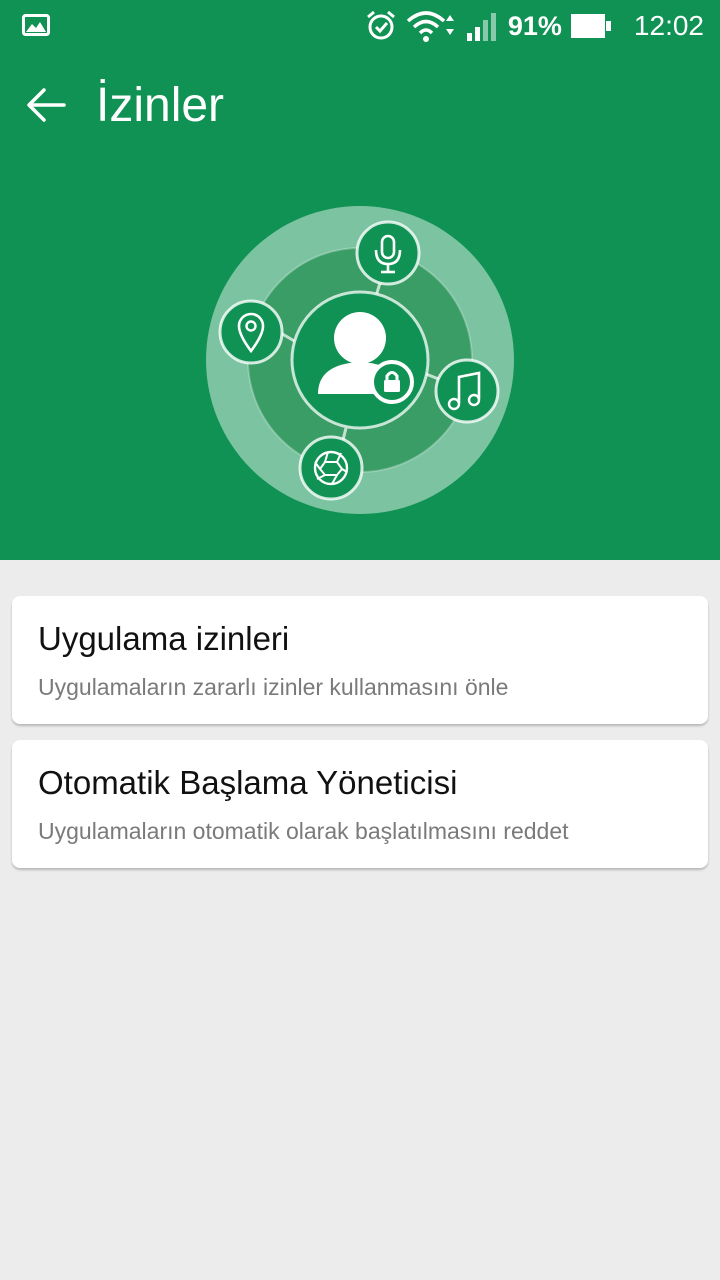 This screenshot has height=1280, width=720. I want to click on microphone-icon, so click(388, 253).